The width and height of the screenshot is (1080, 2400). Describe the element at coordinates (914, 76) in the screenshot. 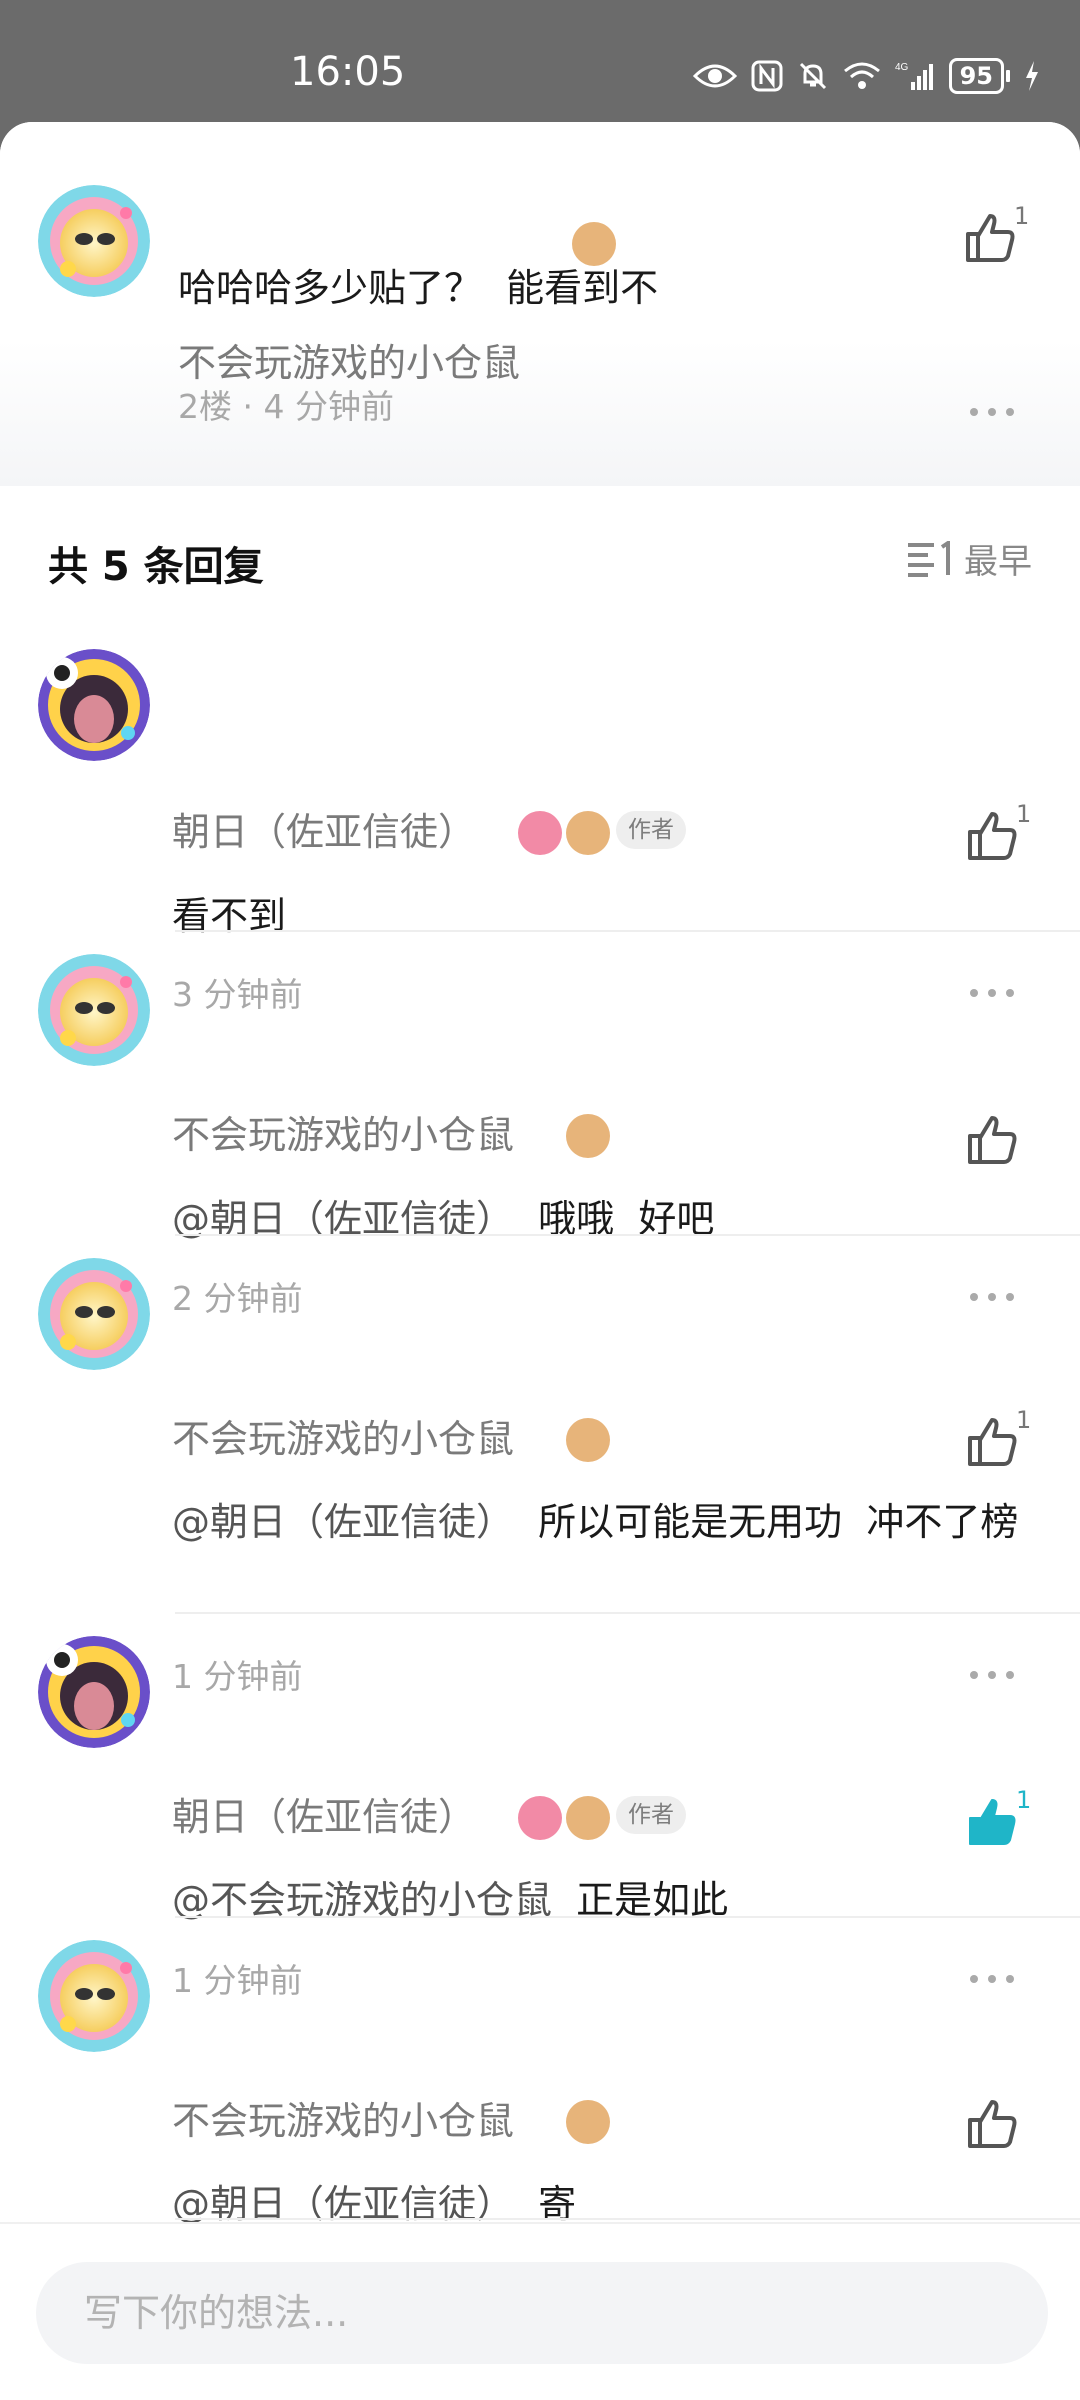

I see `signal-icon: 4G` at that location.